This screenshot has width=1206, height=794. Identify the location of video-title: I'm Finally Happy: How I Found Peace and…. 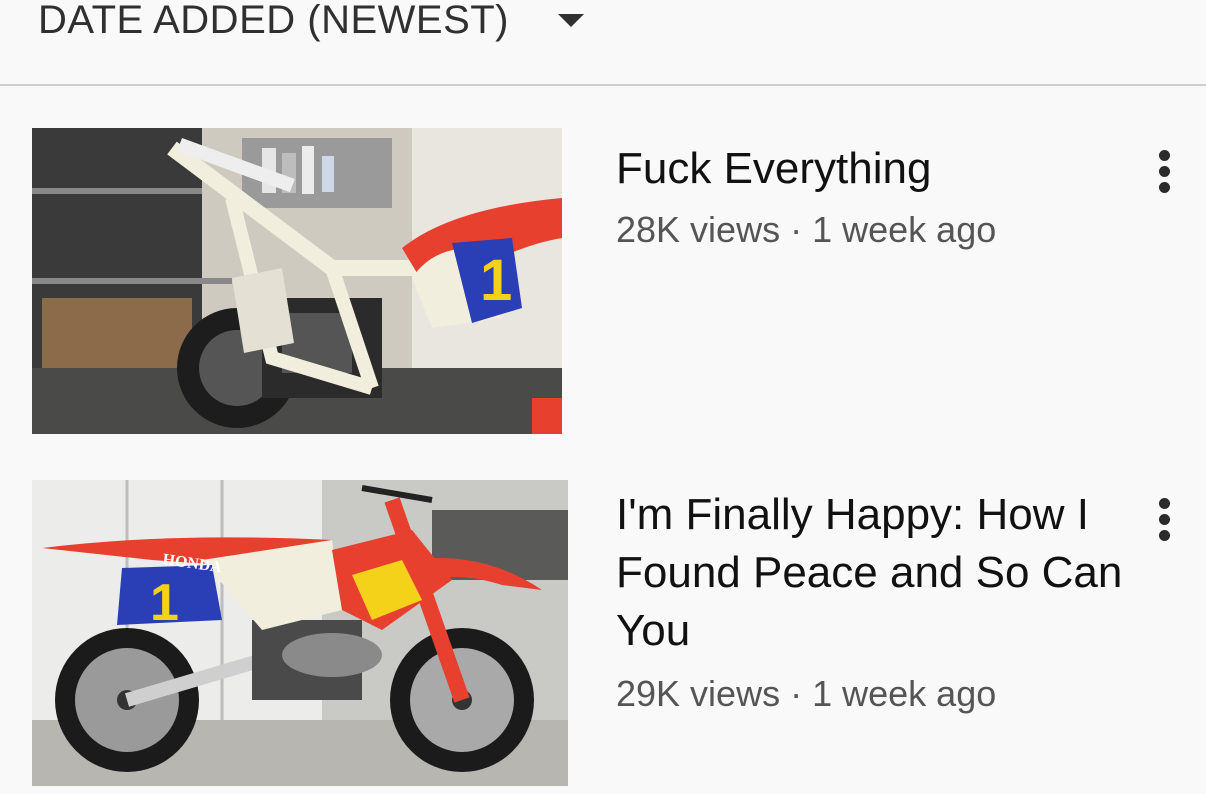
(876, 573).